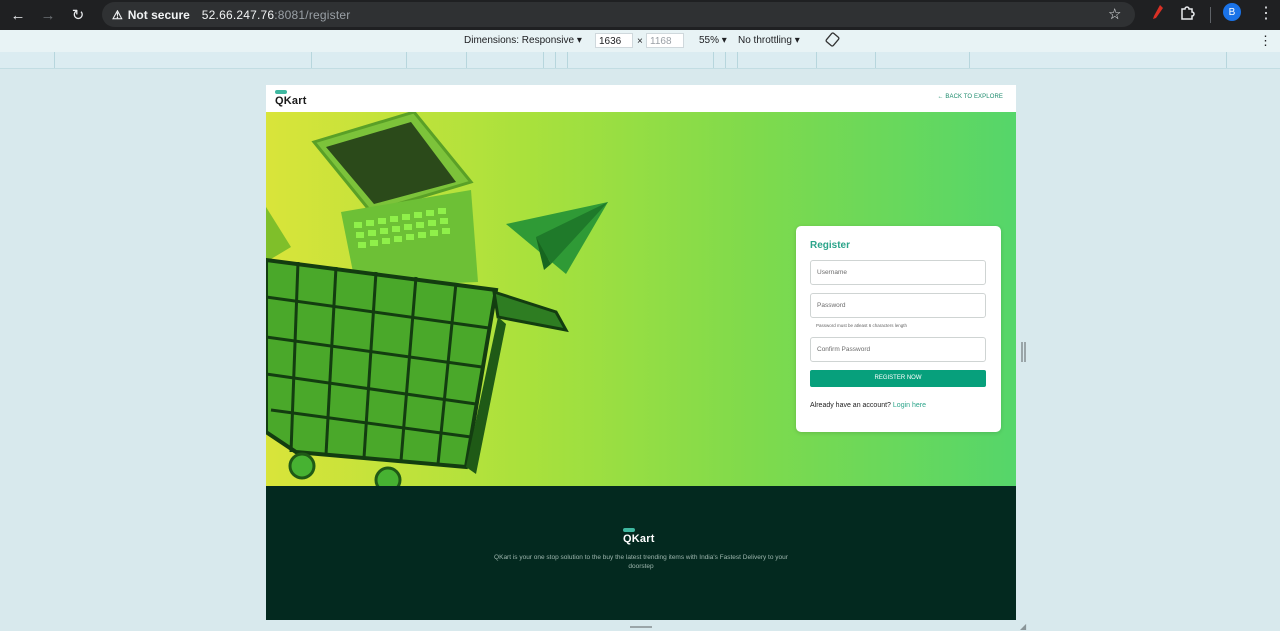  I want to click on dimension-times: ×, so click(640, 41).